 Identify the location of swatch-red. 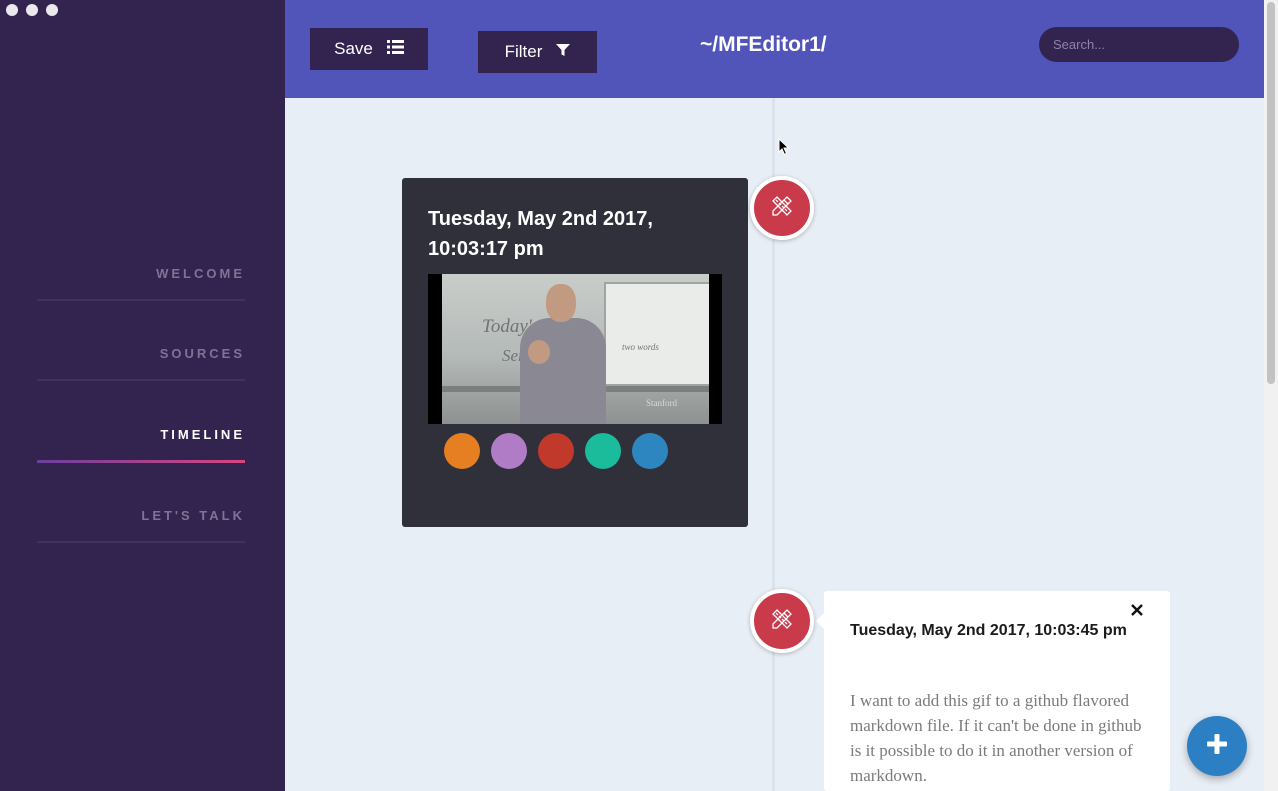
(556, 451).